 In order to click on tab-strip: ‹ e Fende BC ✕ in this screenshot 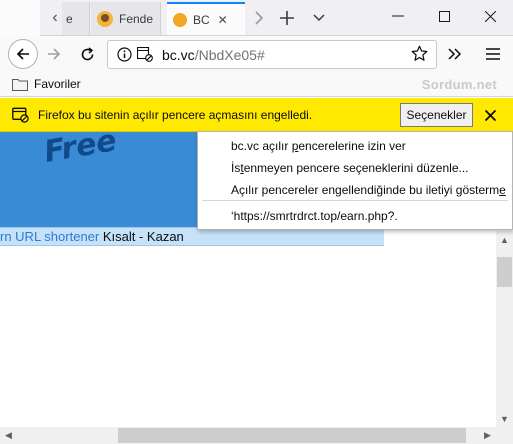, I will do `click(256, 18)`.